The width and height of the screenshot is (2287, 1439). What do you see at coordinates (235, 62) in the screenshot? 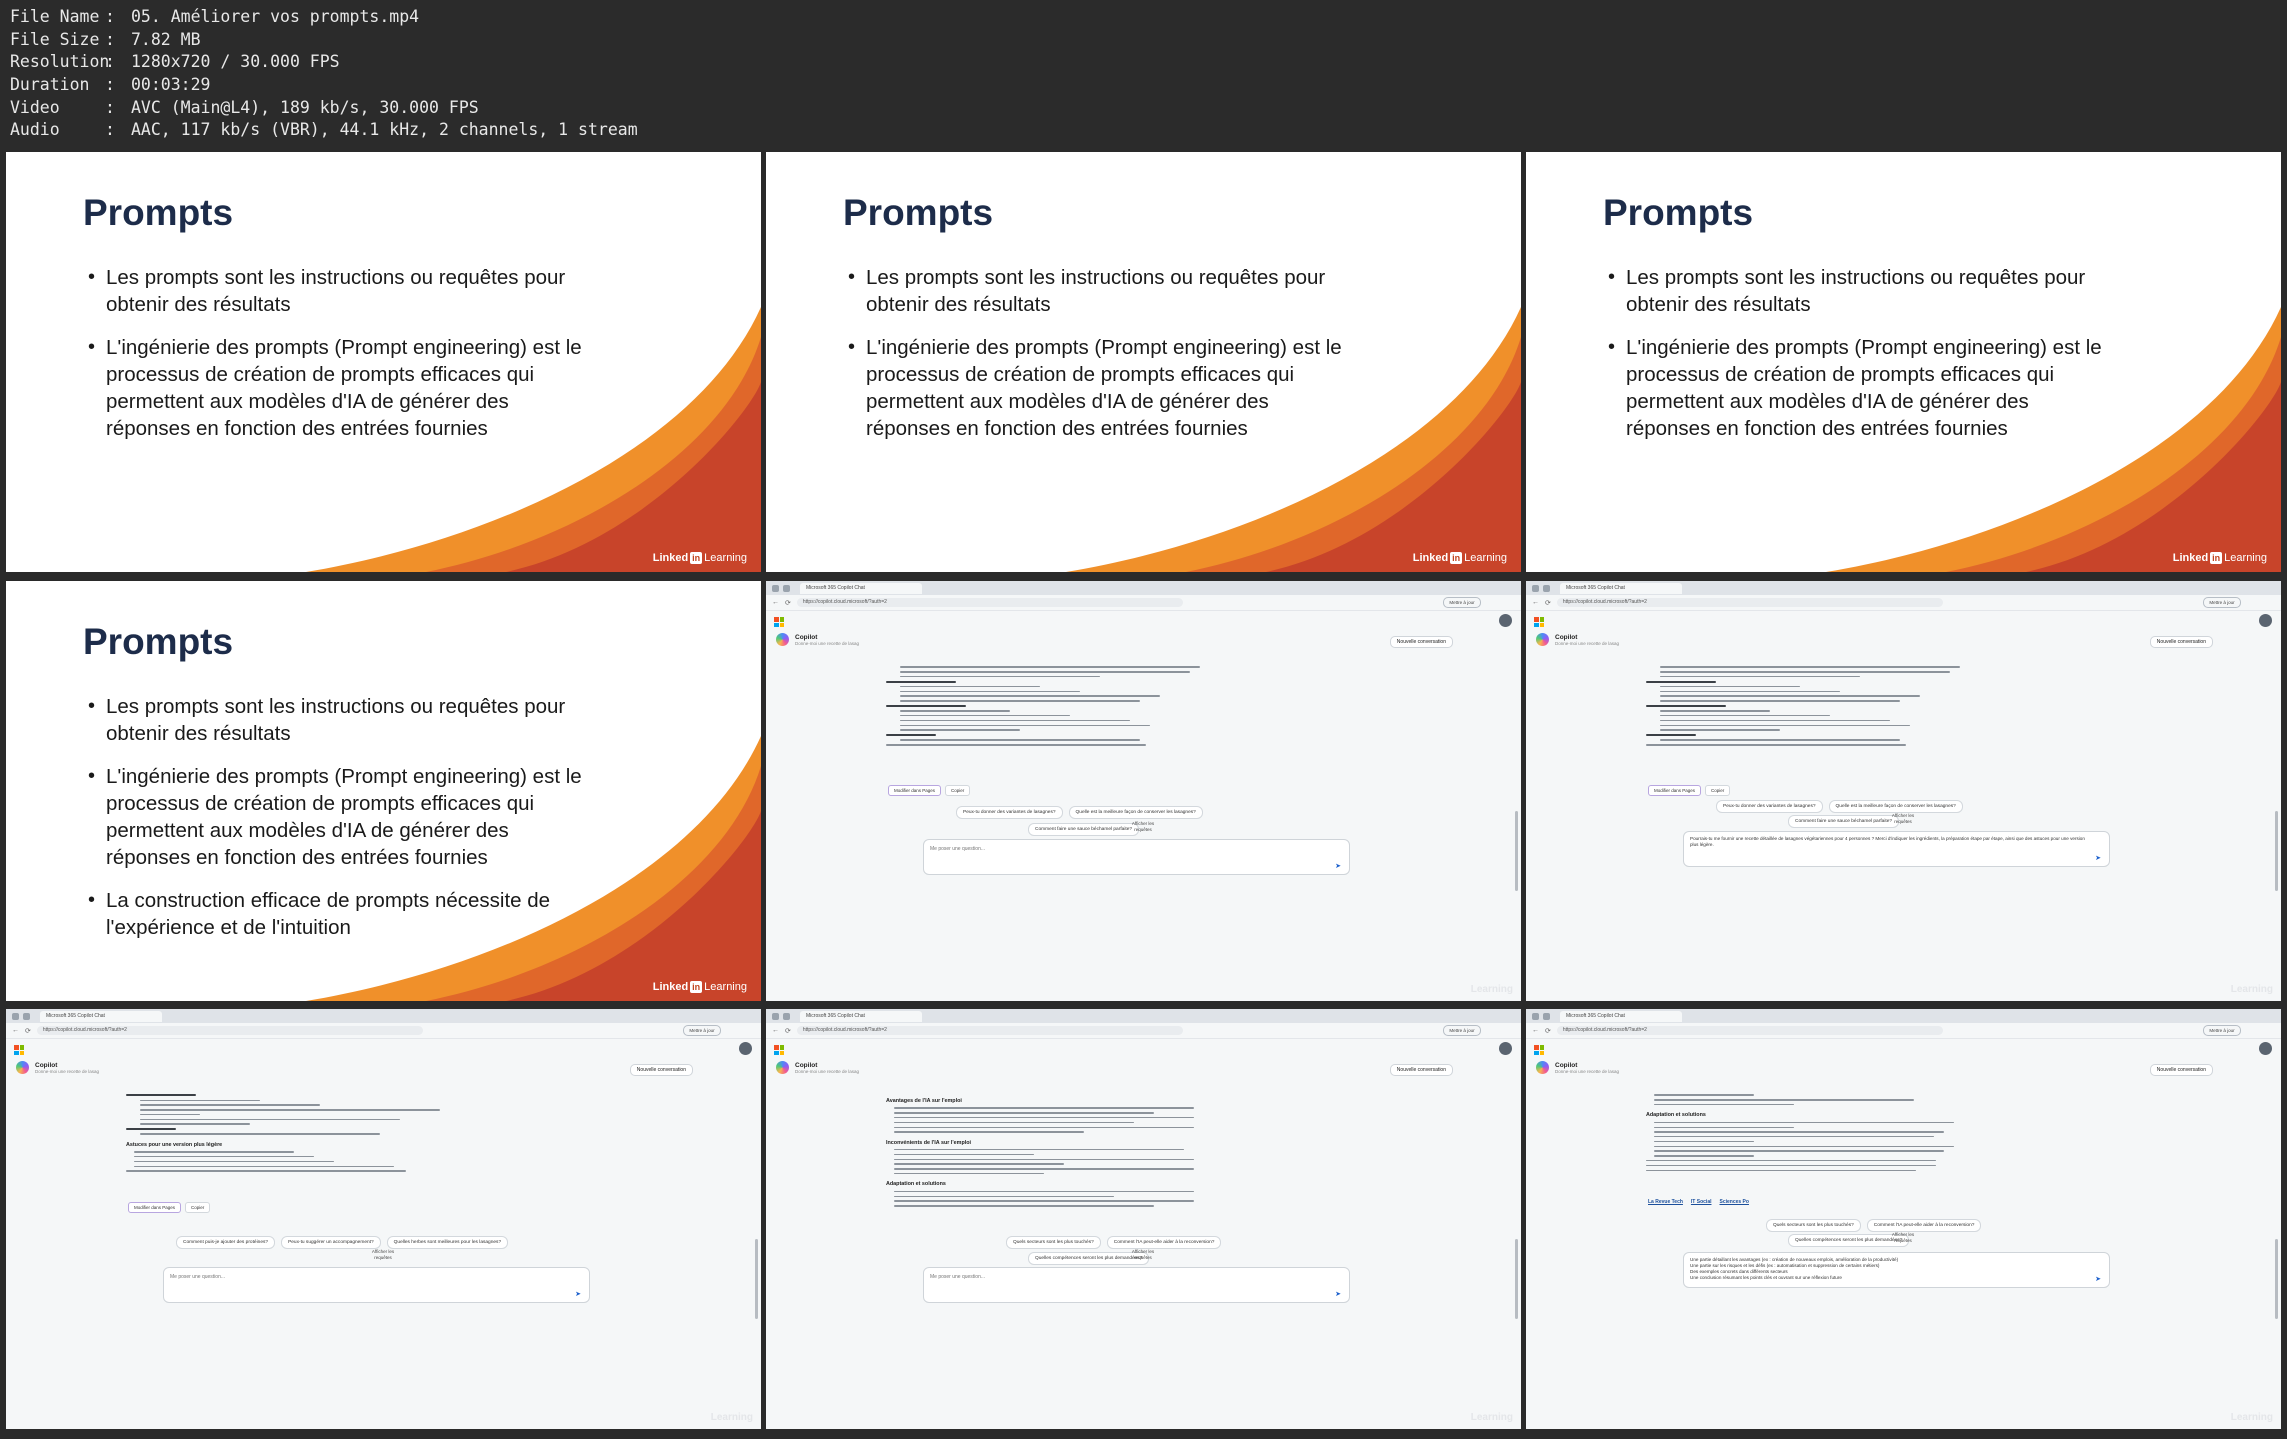
I see `file-info-value: 1280x720 / 30.000 FPS` at bounding box center [235, 62].